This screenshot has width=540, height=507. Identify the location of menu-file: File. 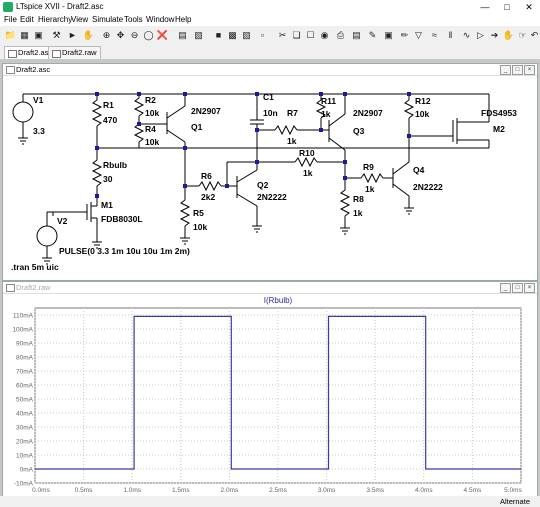
(10, 19).